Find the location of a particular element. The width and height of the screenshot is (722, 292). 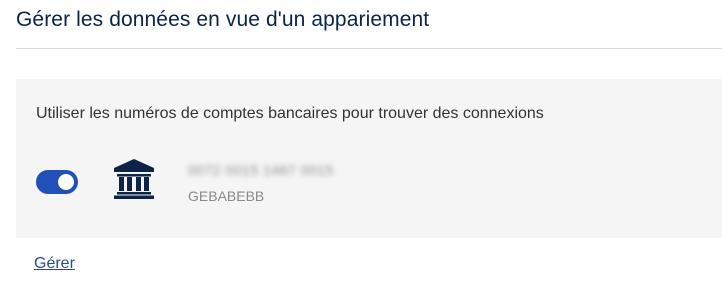

manage-link: Gérer is located at coordinates (54, 264).